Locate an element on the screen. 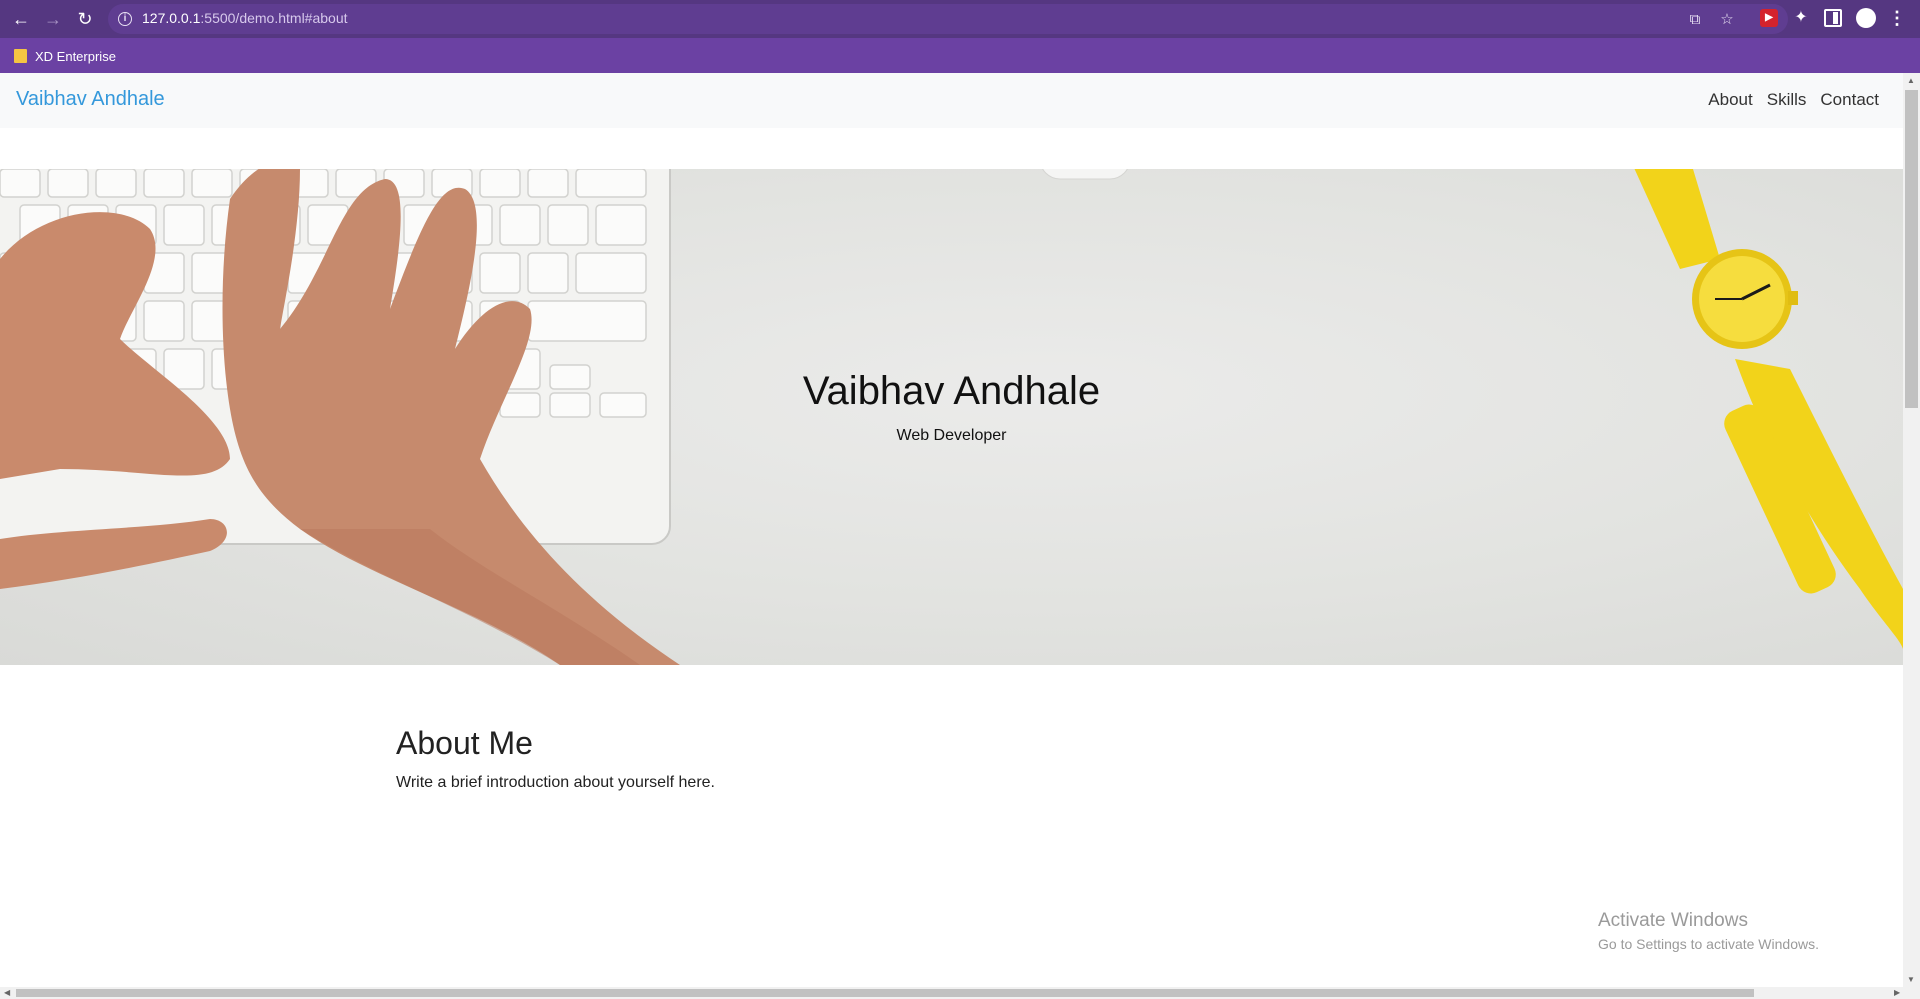 The height and width of the screenshot is (999, 1920). horizontal-scrollbar-thumb is located at coordinates (885, 993).